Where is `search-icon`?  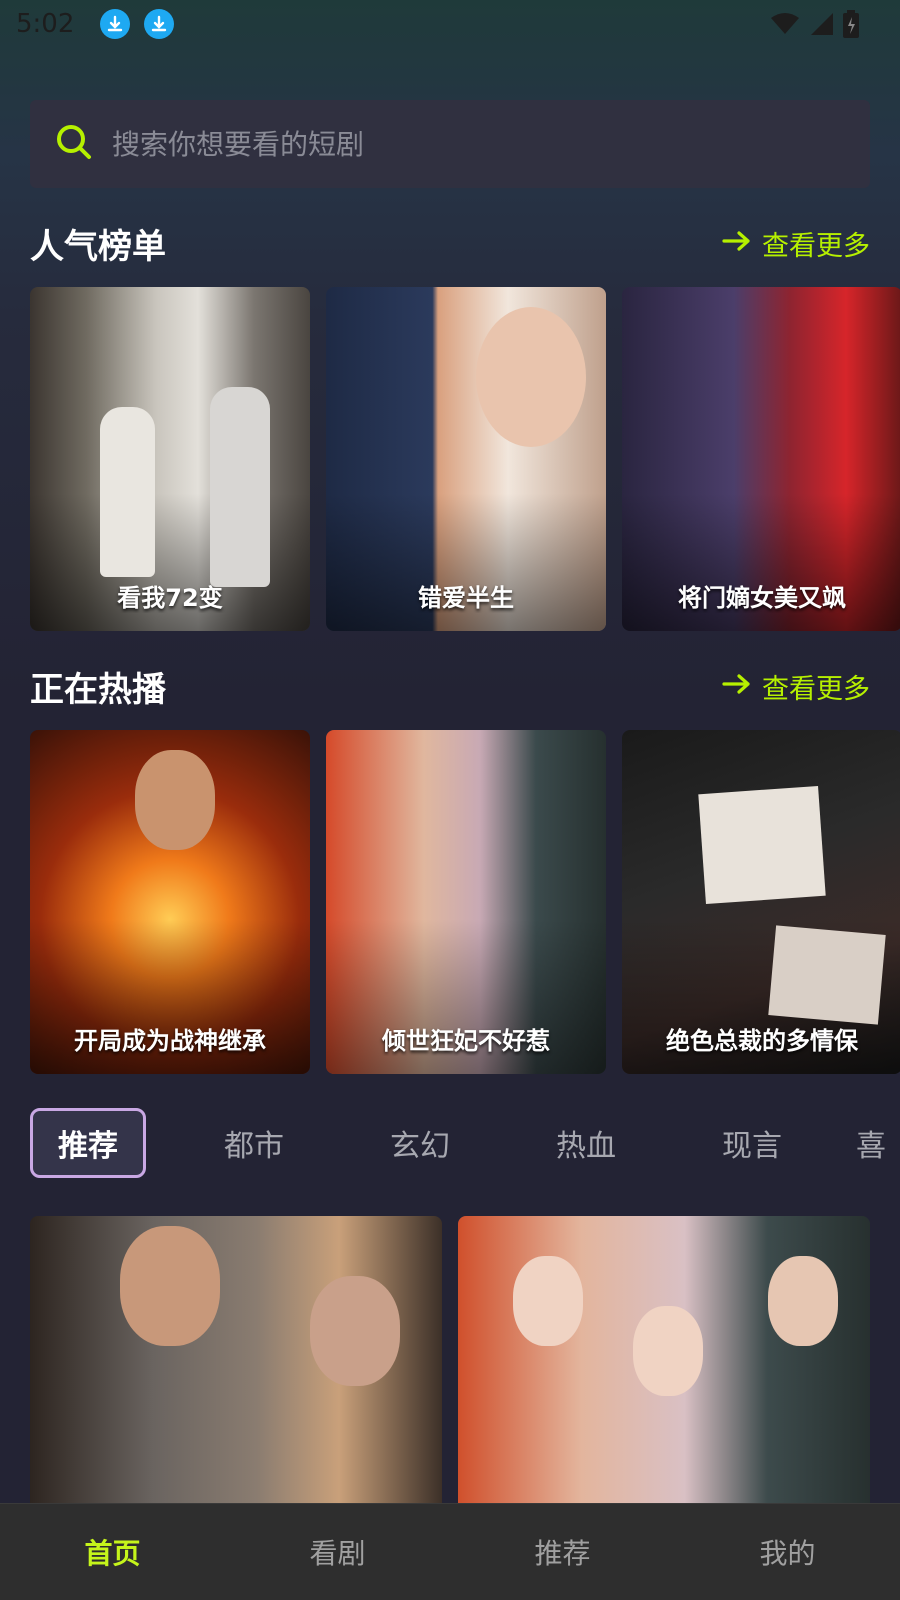 search-icon is located at coordinates (74, 144).